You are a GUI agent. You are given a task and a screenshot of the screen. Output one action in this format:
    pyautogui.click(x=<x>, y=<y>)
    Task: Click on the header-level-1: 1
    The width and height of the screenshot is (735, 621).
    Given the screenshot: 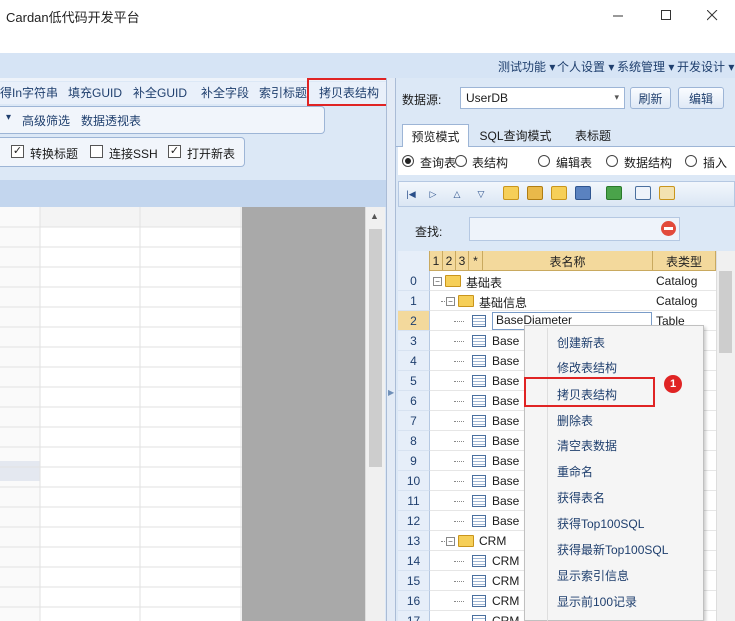 What is the action you would take?
    pyautogui.click(x=436, y=261)
    